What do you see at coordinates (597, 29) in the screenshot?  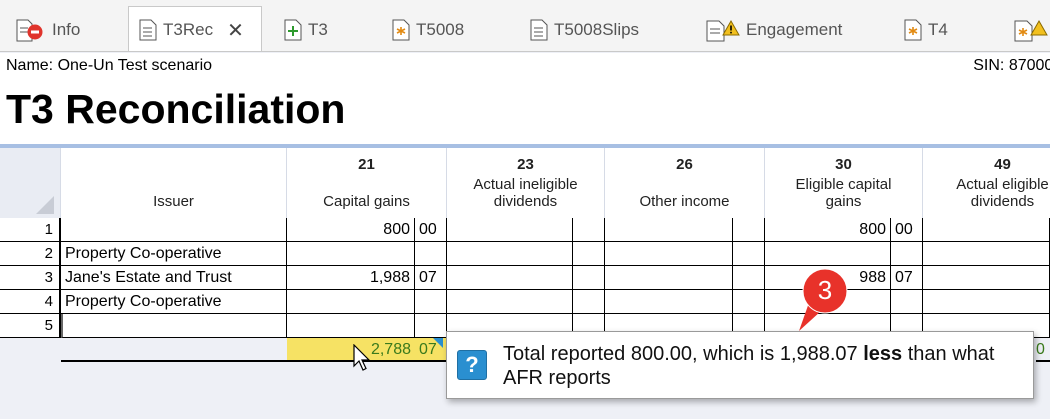 I see `tab-label: T5008Slips` at bounding box center [597, 29].